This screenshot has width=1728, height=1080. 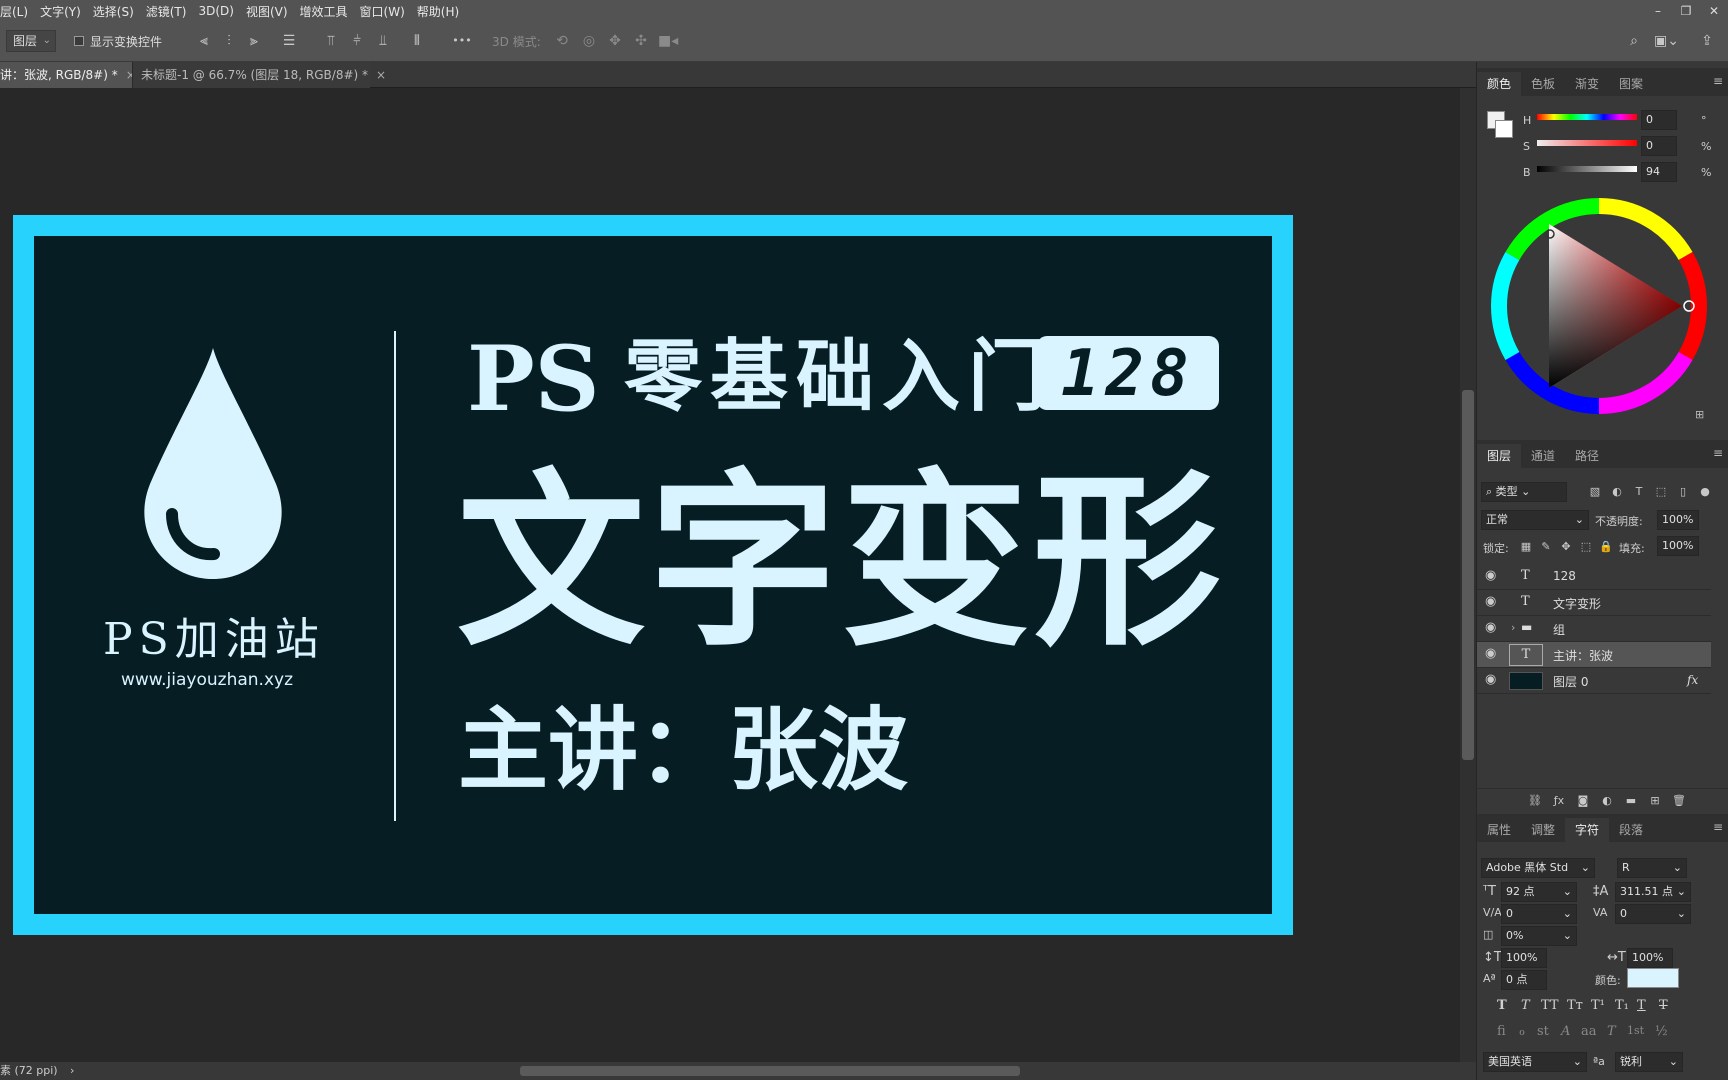 I want to click on 3d-orbit-icon: ⟲, so click(x=562, y=41).